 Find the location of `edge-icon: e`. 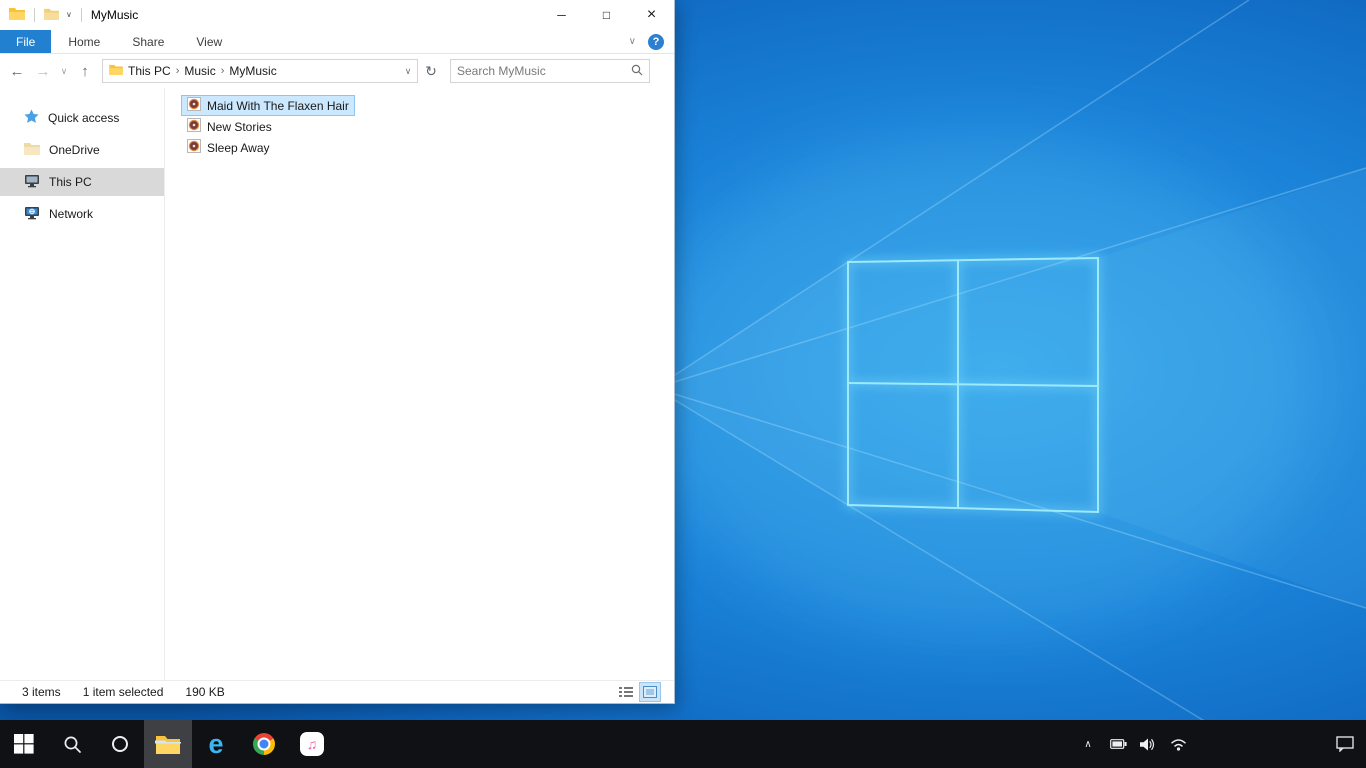

edge-icon: e is located at coordinates (216, 743).